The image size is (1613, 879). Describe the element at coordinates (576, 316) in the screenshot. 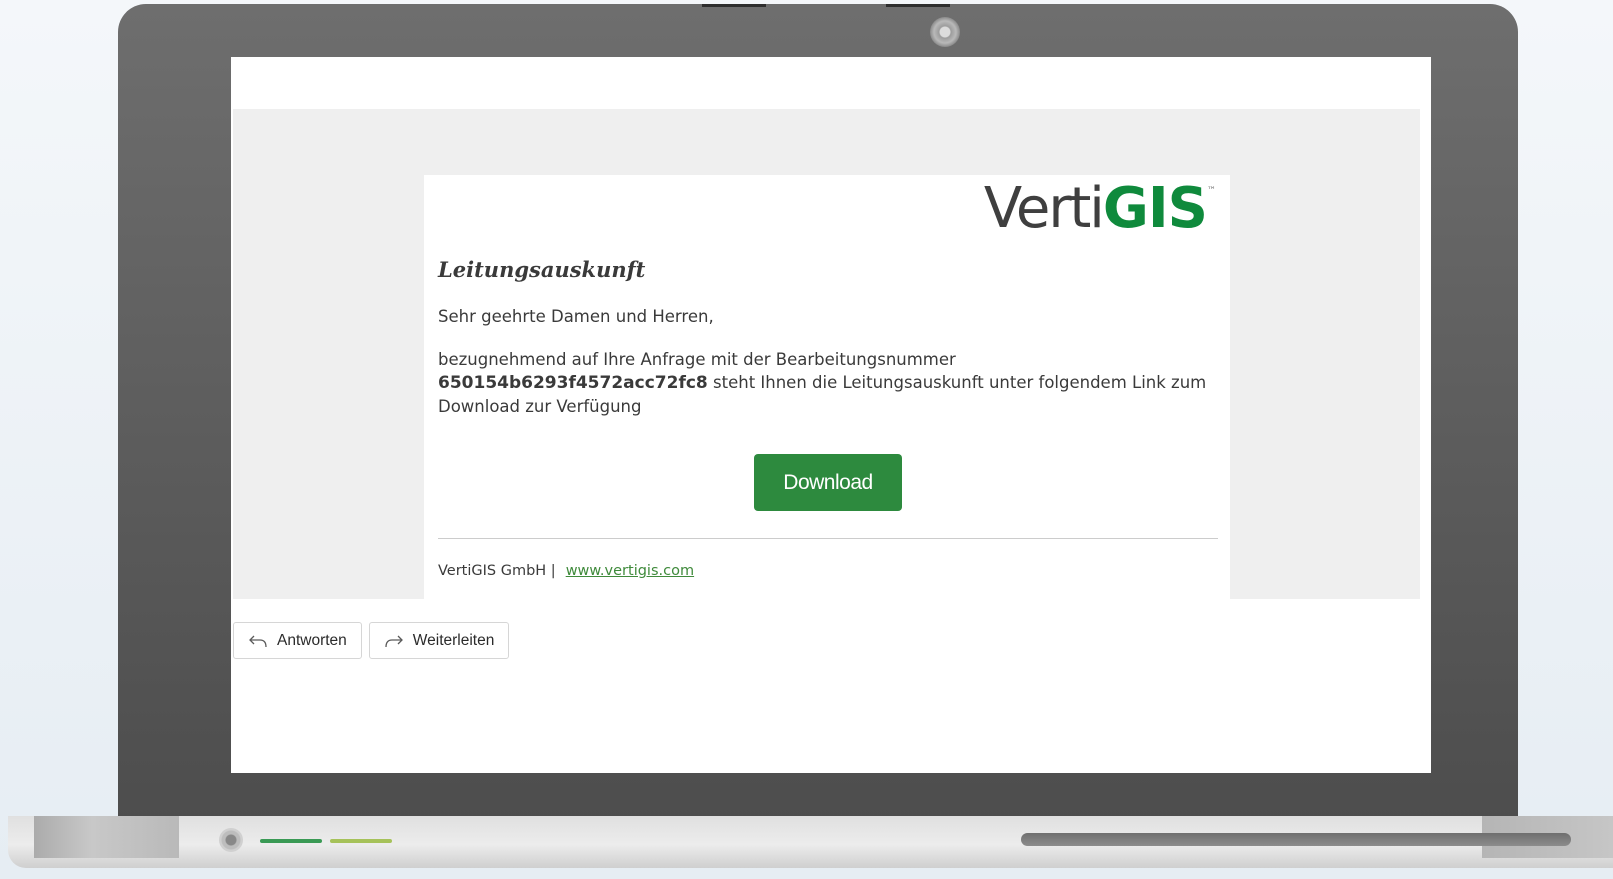

I see `email-greeting: Sehr geehrte Damen und Herren,` at that location.